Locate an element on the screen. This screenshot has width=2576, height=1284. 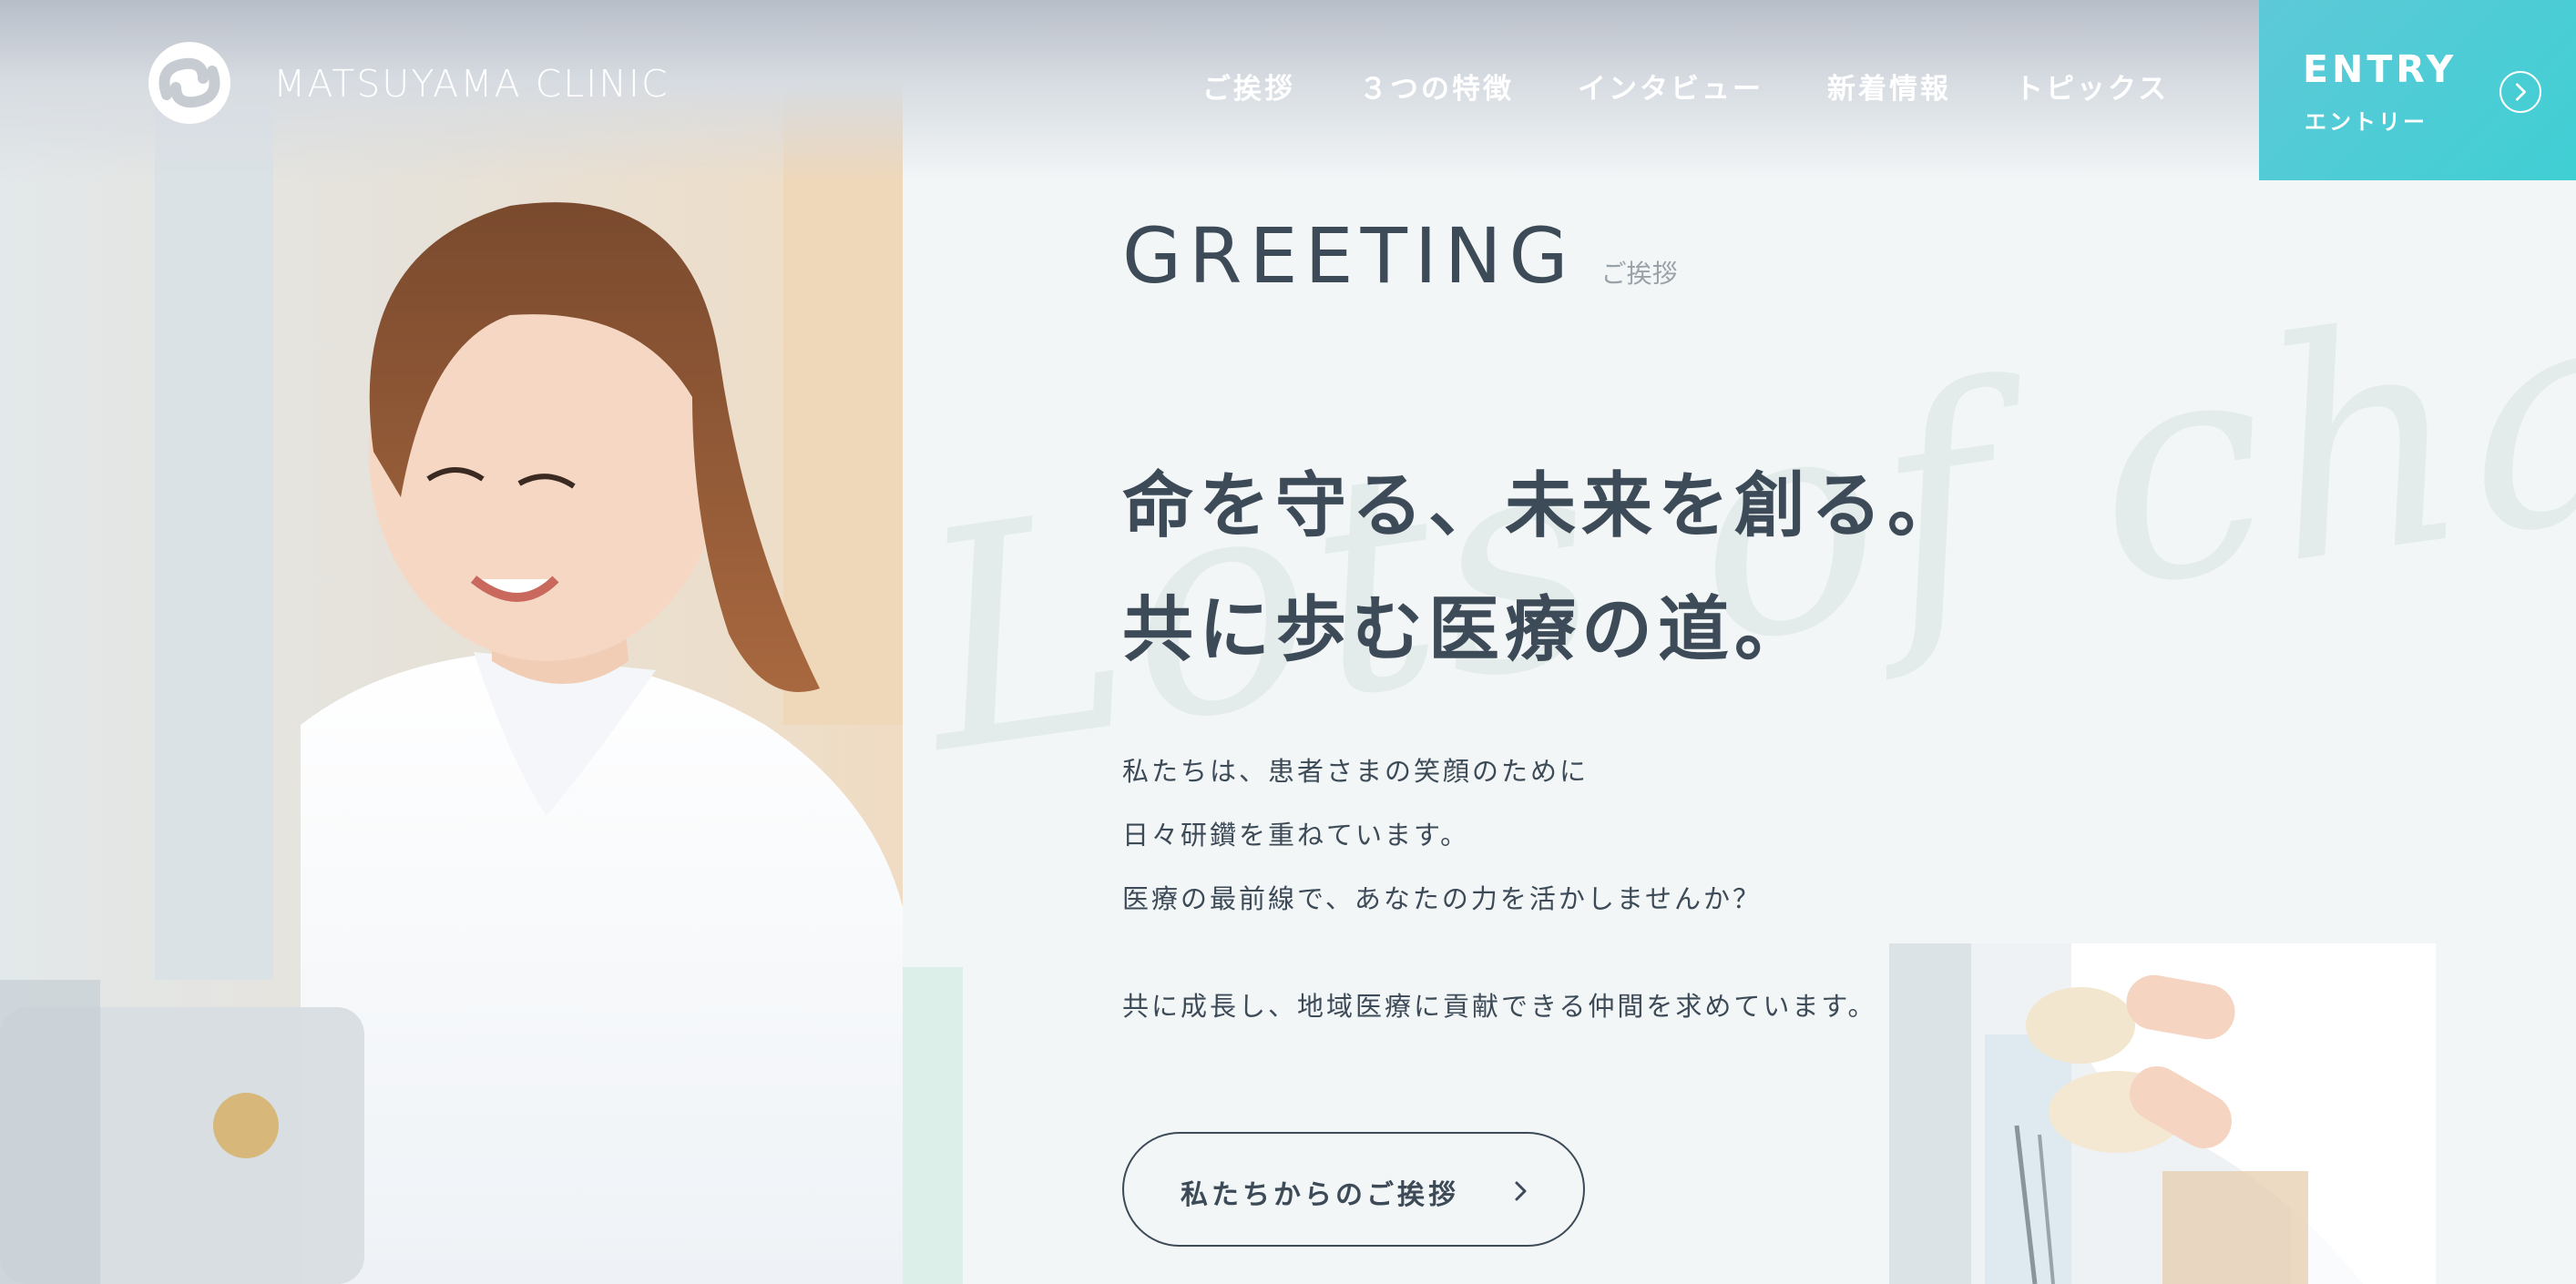
logo-mark-icon is located at coordinates (189, 83).